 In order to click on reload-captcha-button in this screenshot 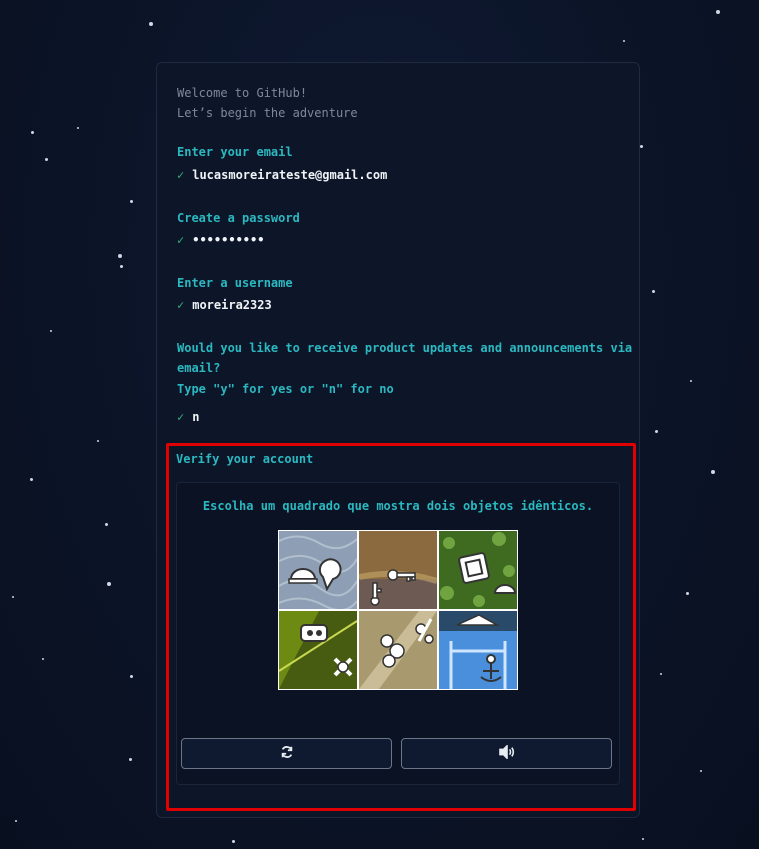, I will do `click(286, 753)`.